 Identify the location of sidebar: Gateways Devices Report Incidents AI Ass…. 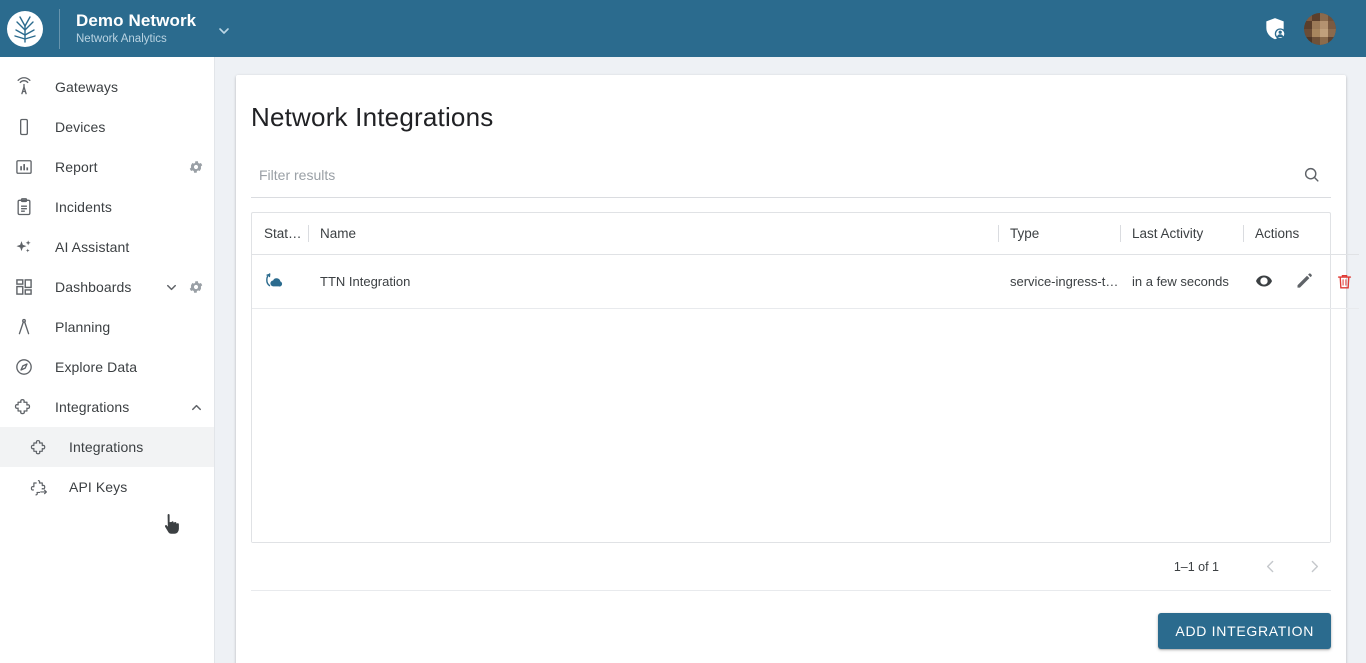
(107, 360).